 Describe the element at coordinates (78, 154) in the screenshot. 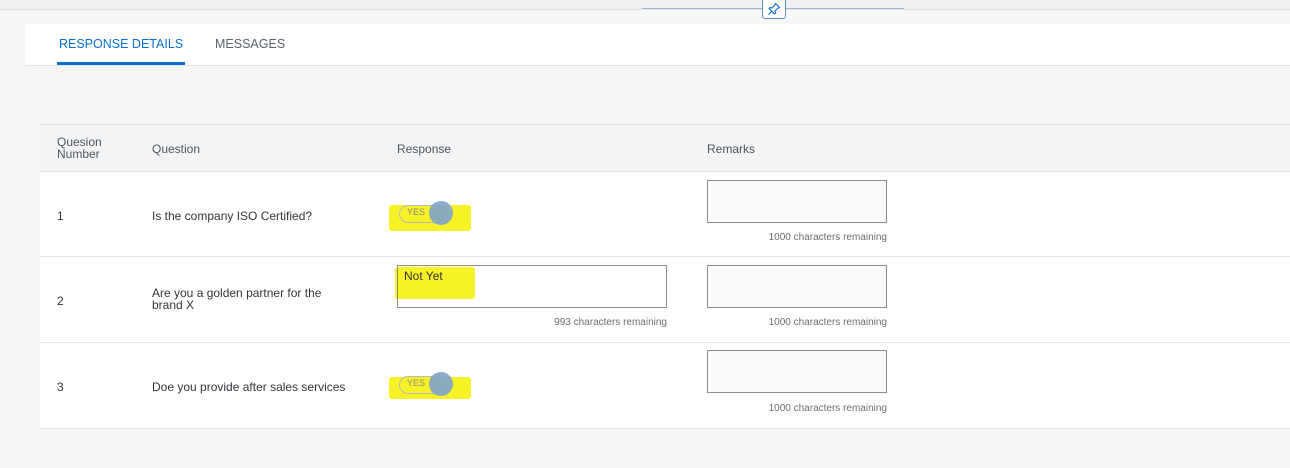

I see `header-question-number-line2: Number` at that location.